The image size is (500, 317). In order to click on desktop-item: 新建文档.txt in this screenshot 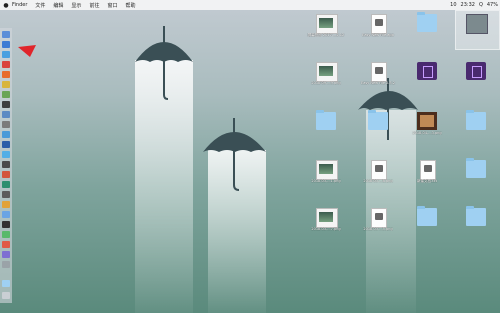, I will do `click(427, 175)`.